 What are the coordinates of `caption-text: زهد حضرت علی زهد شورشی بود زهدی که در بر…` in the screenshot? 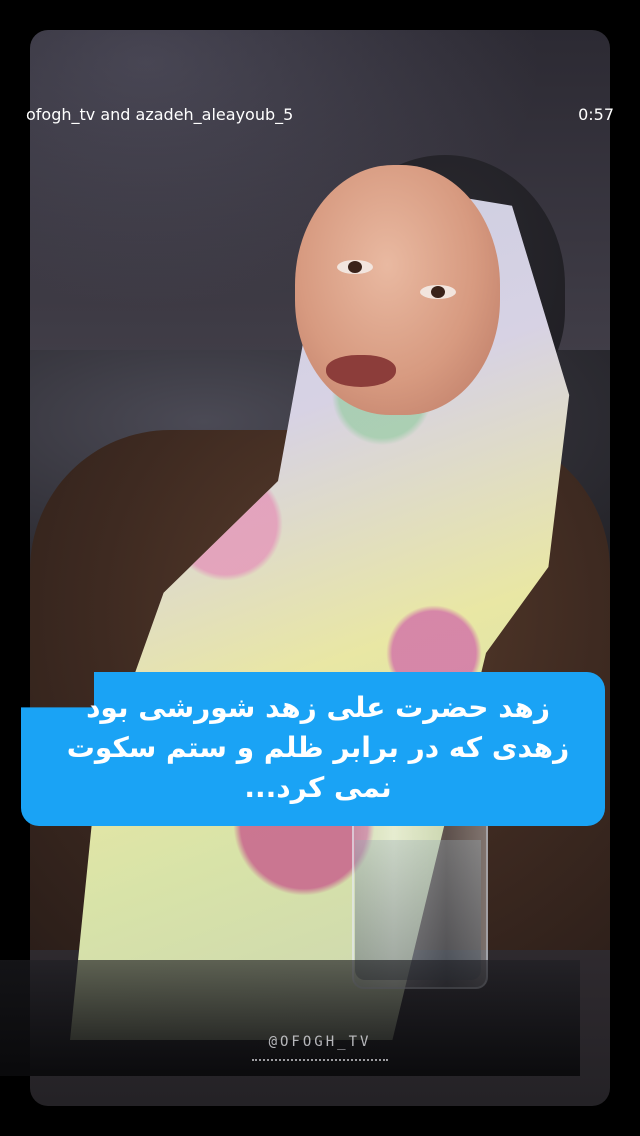 It's located at (318, 748).